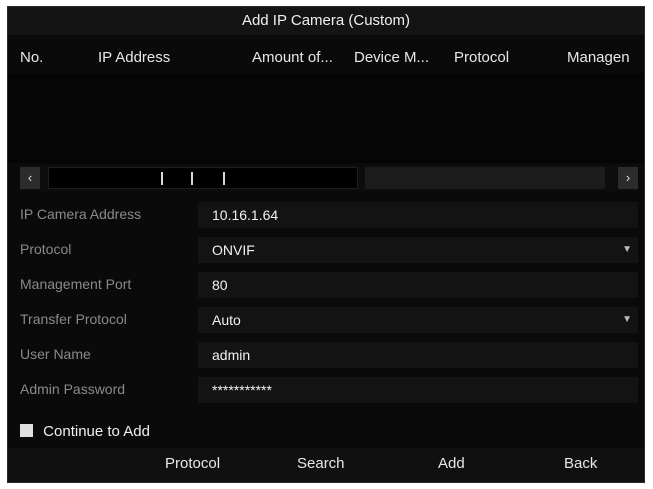 This screenshot has width=653, height=489. What do you see at coordinates (485, 178) in the screenshot?
I see `scroll-thumb` at bounding box center [485, 178].